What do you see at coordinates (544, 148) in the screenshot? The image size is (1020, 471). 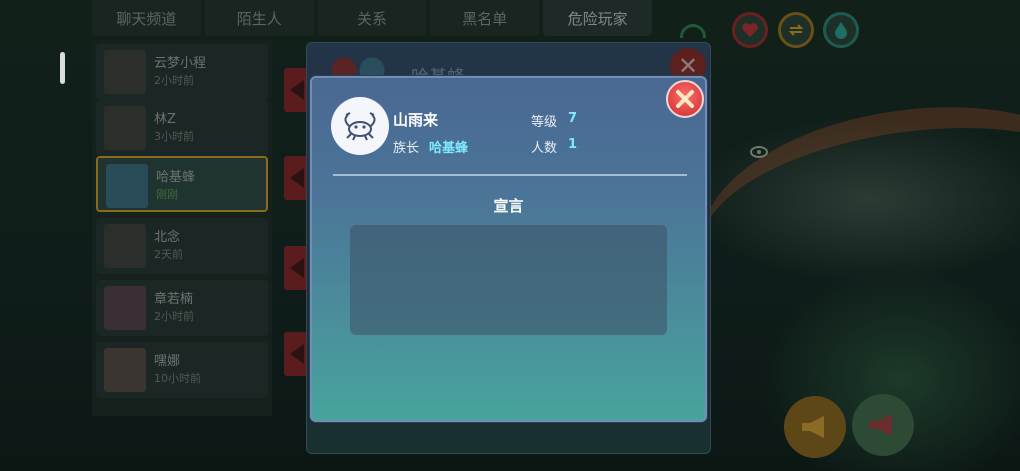 I see `members-label: 人数` at bounding box center [544, 148].